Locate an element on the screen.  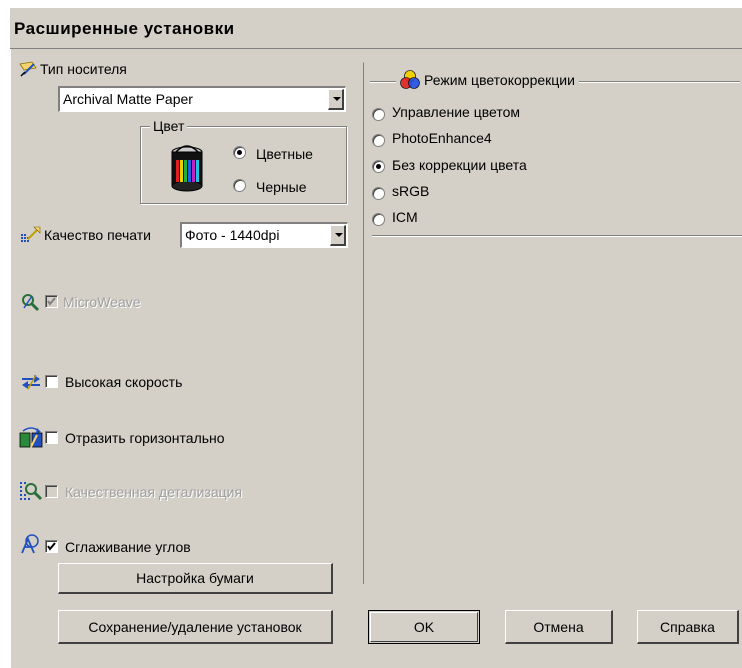
high-speed-checkbox is located at coordinates (51, 381).